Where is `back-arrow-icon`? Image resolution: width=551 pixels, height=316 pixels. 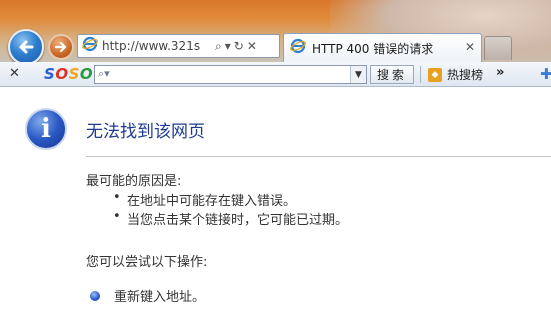 back-arrow-icon is located at coordinates (26, 47).